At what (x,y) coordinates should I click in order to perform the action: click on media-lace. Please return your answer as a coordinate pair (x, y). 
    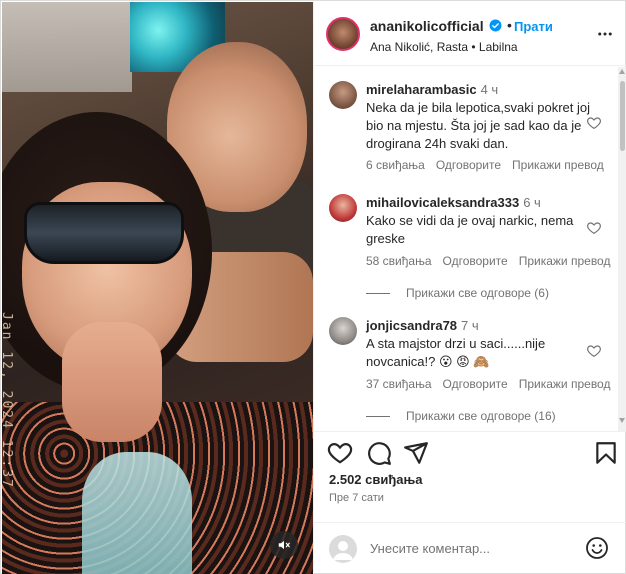
    Looking at the image, I should click on (137, 513).